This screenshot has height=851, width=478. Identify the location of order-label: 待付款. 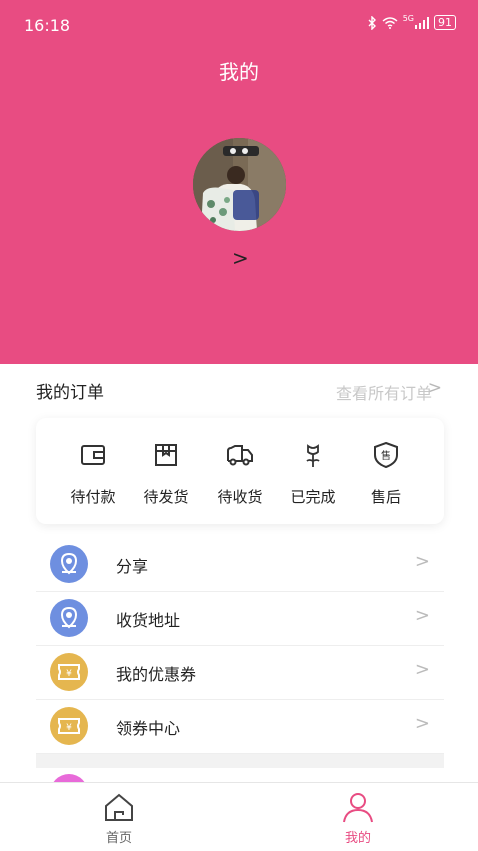
(93, 497).